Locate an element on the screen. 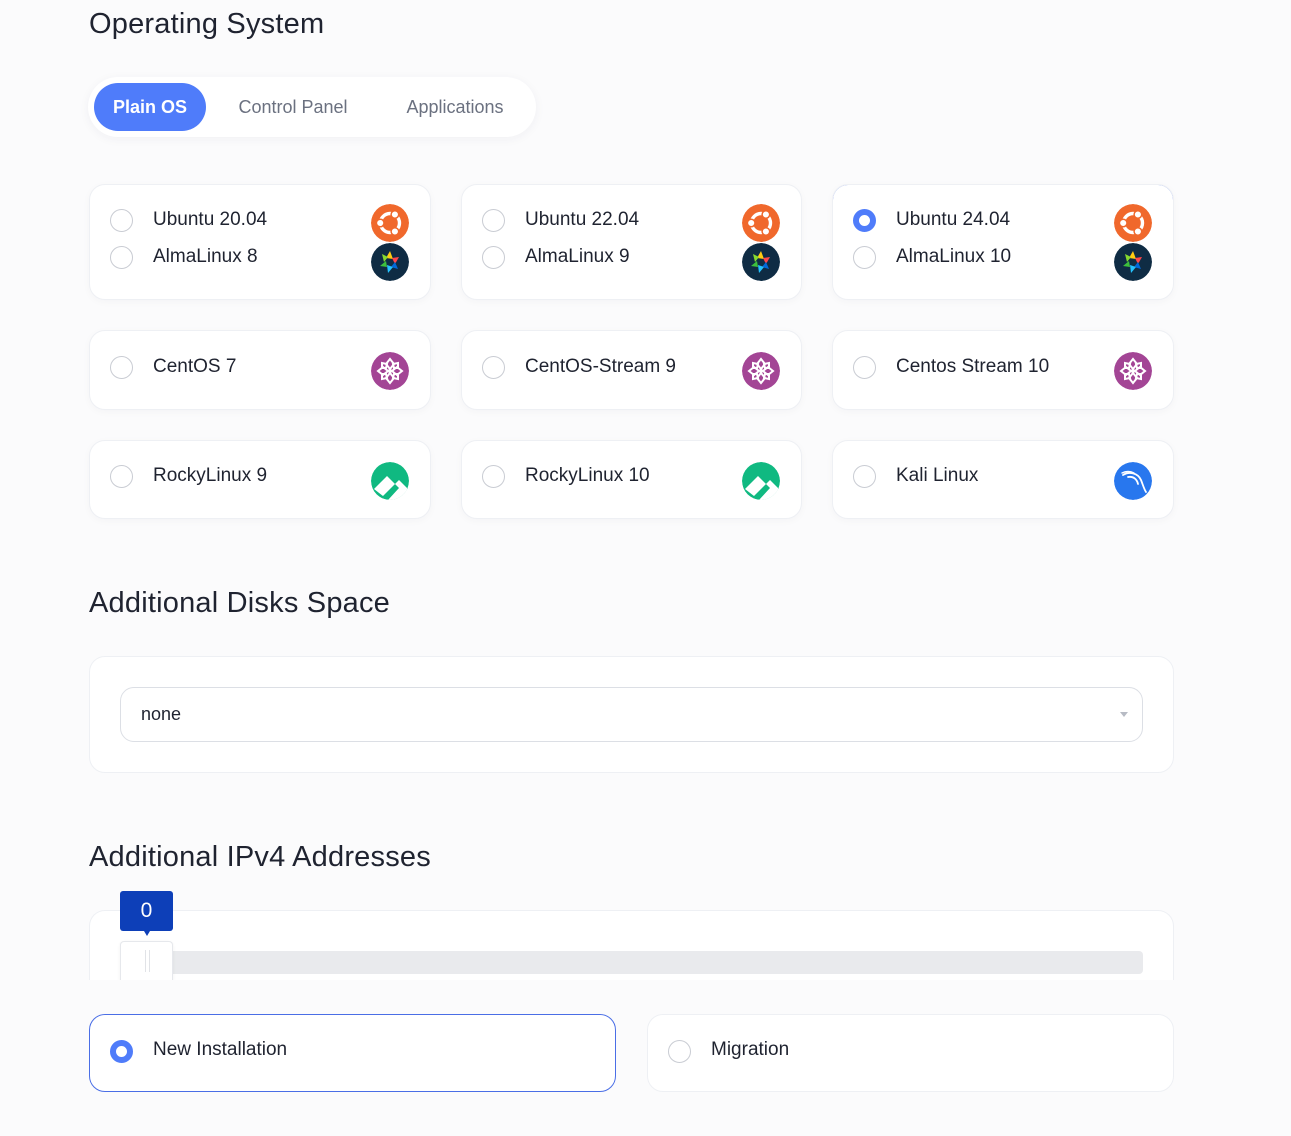 The width and height of the screenshot is (1291, 1136). tab-plain-os: Plain OS is located at coordinates (150, 107).